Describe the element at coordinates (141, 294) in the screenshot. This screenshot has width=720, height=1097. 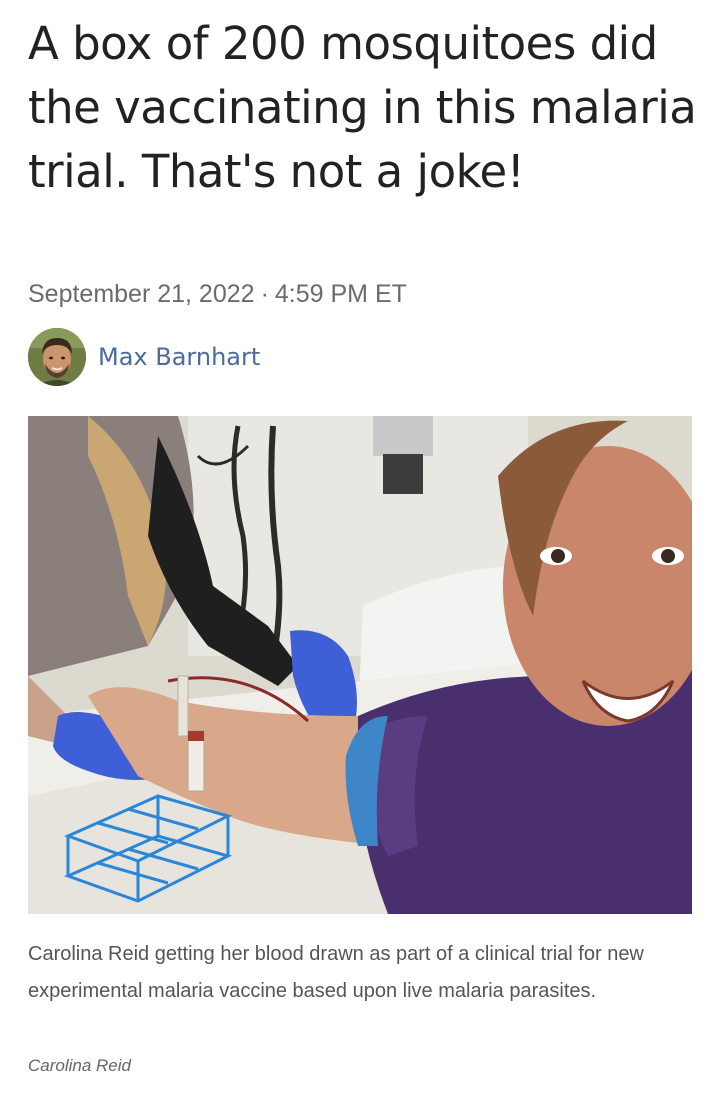
I see `publish-date: September 21, 2022` at that location.